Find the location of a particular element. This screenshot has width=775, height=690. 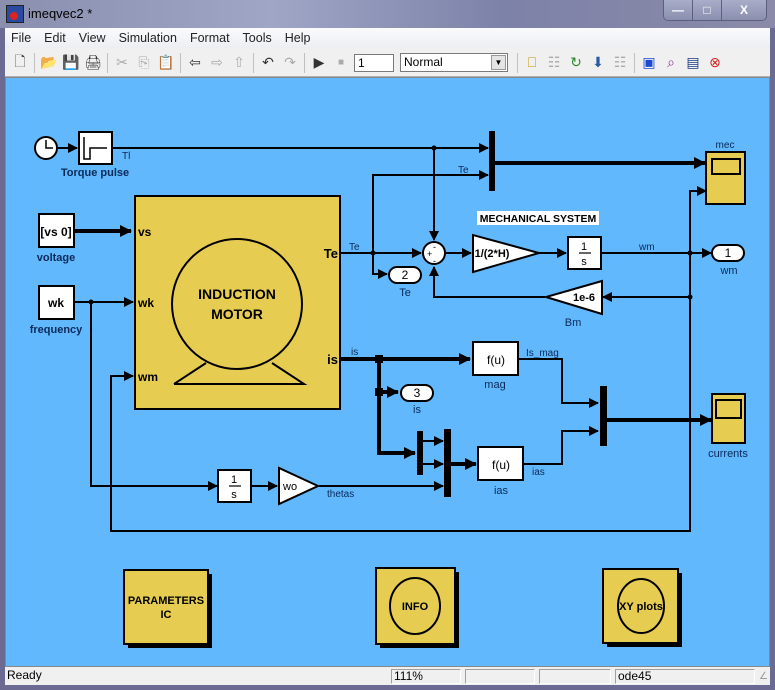

build-subsystem-icon: ☷ is located at coordinates (620, 62).